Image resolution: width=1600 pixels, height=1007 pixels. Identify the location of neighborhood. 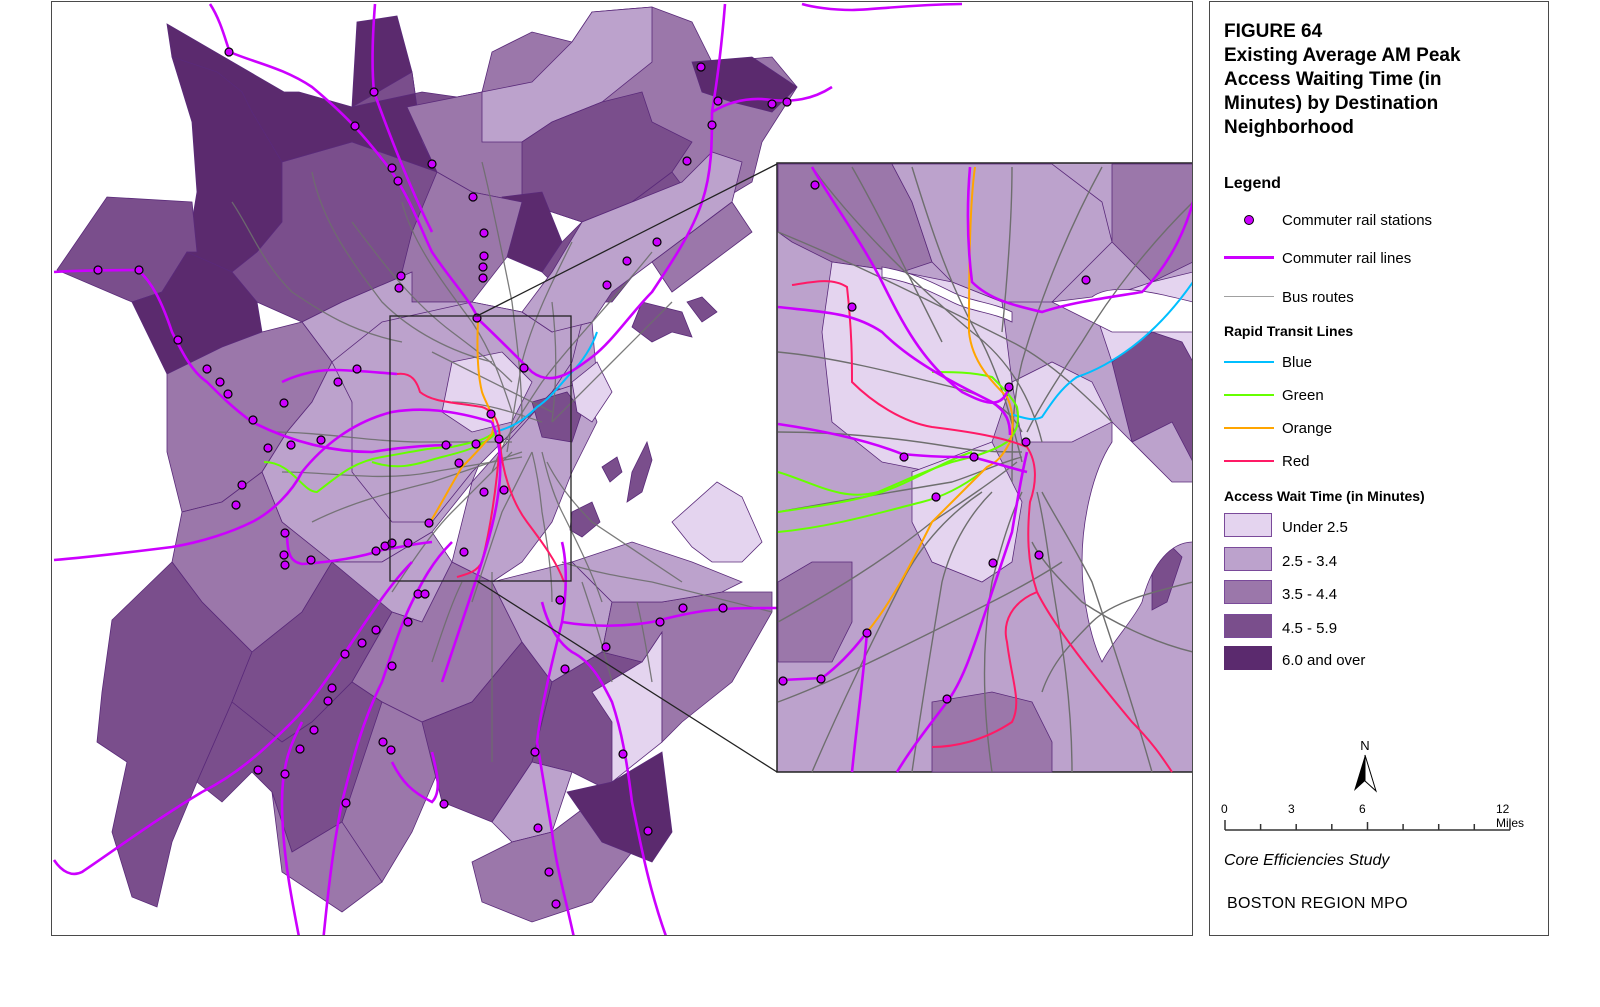
(662, 322).